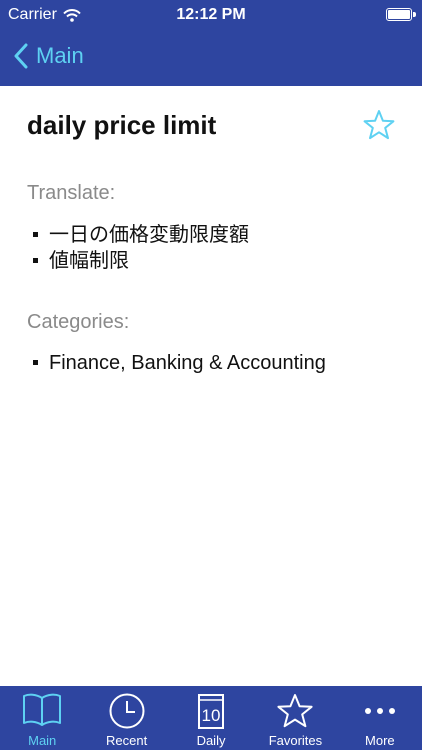  What do you see at coordinates (295, 711) in the screenshot?
I see `star-icon` at bounding box center [295, 711].